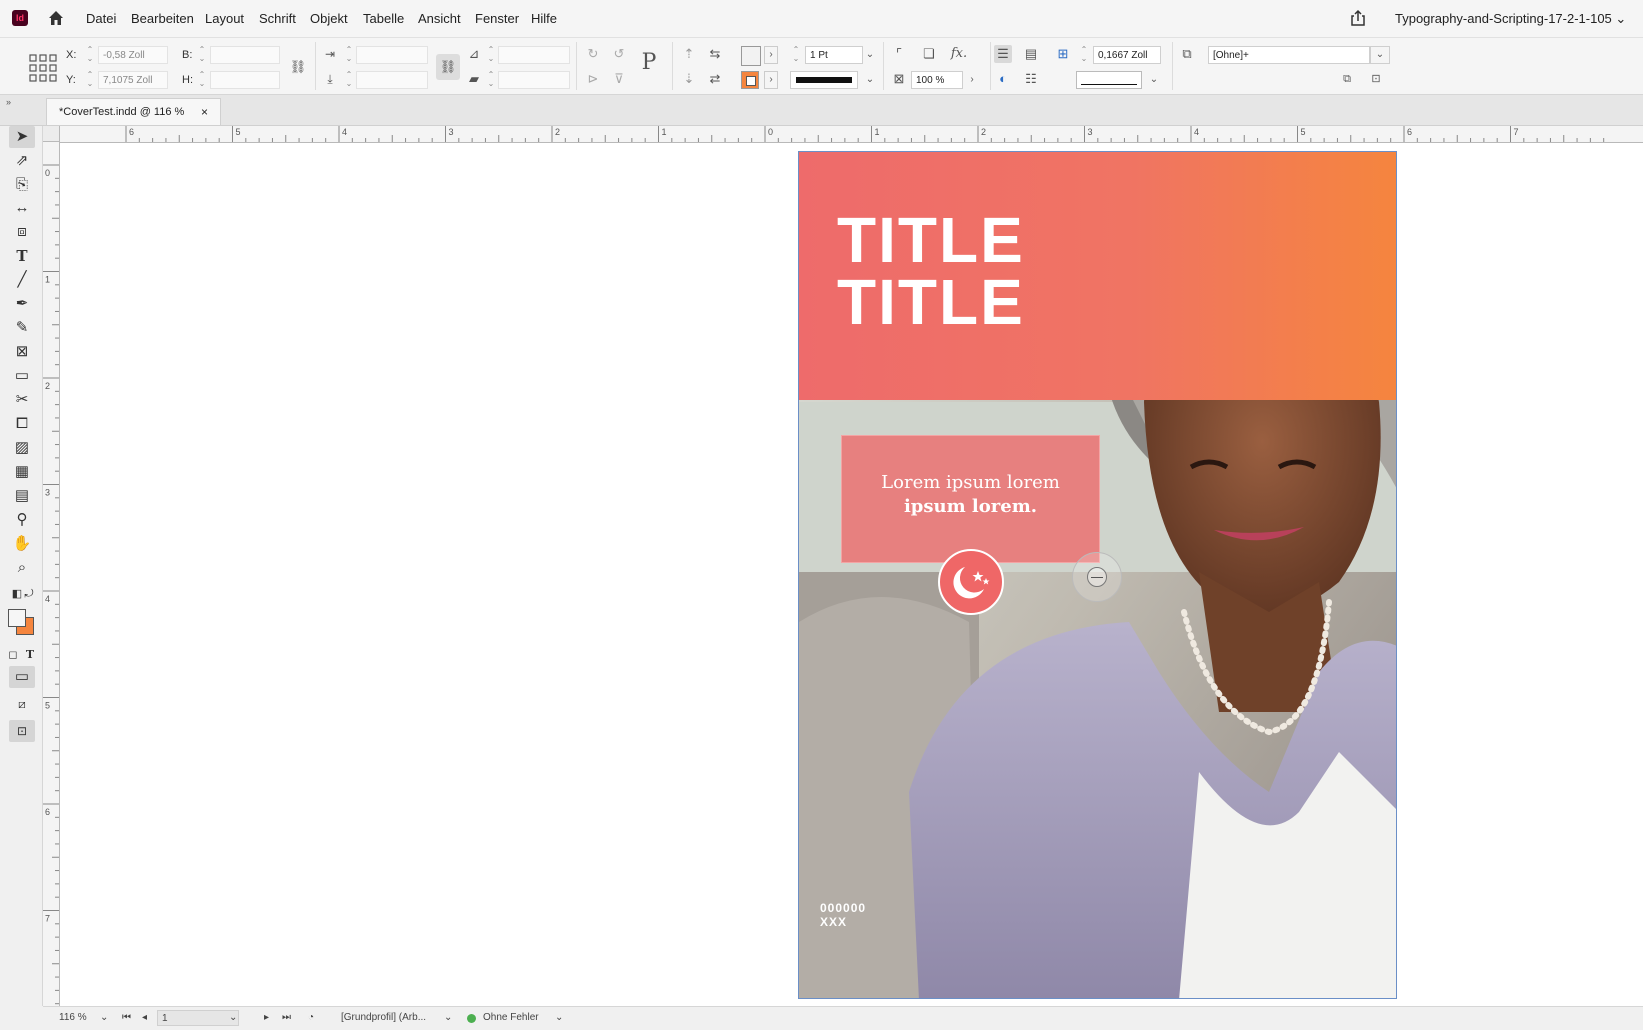 This screenshot has height=1030, width=1643. I want to click on wrap-jump-object-icon: ☷, so click(1031, 79).